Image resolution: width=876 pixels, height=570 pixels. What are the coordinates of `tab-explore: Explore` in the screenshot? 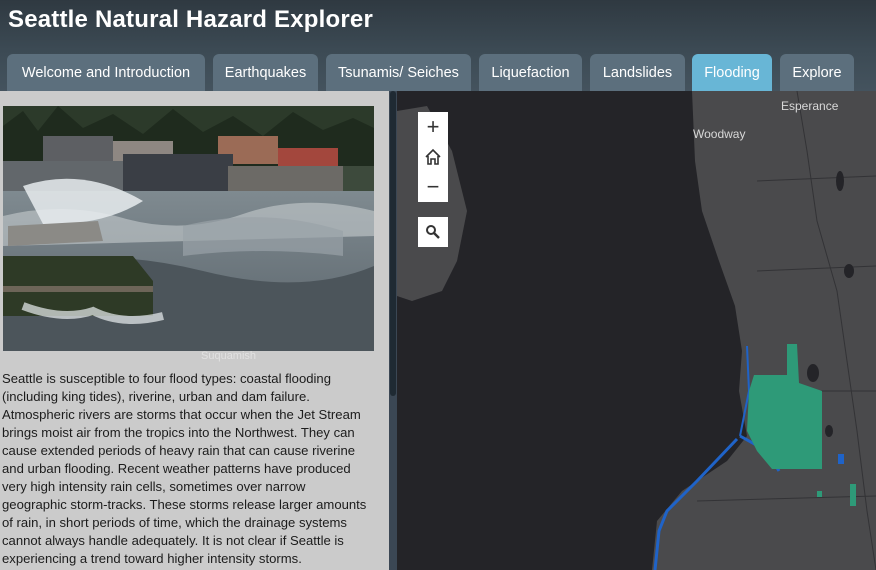 It's located at (817, 72).